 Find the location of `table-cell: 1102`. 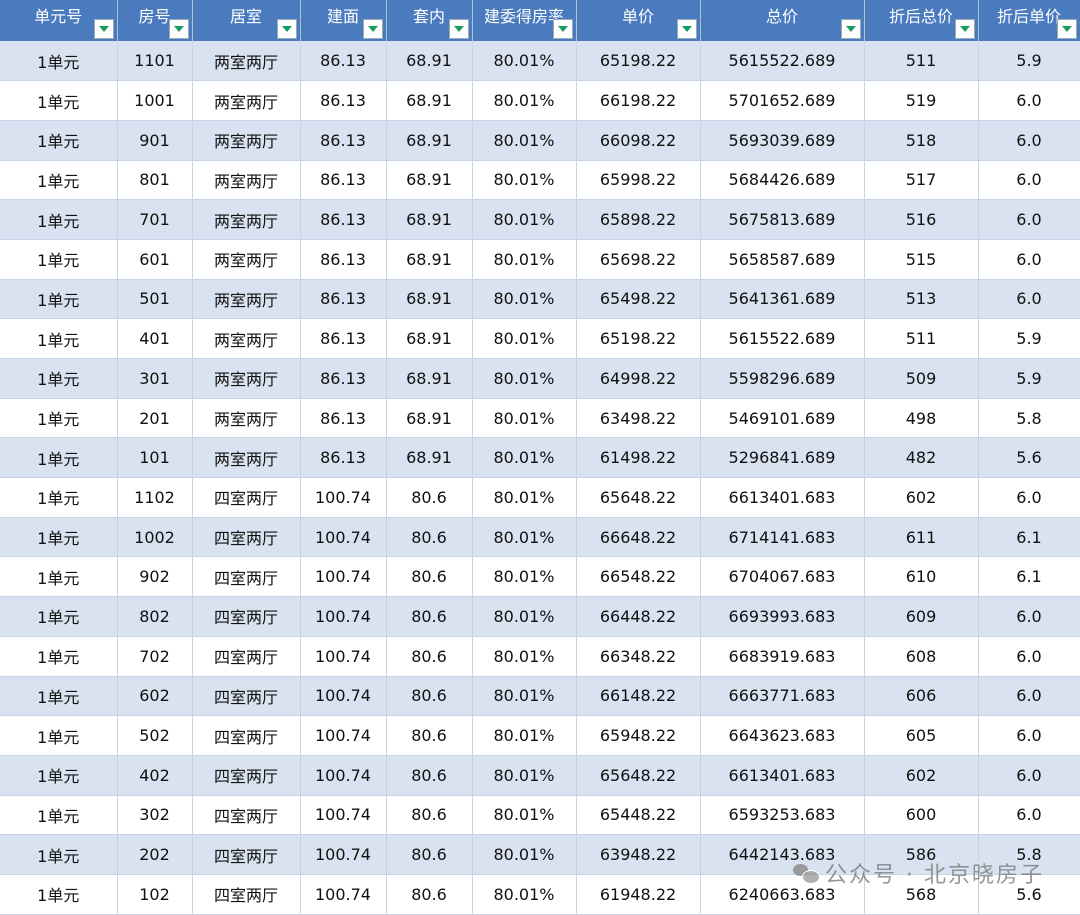

table-cell: 1102 is located at coordinates (155, 497).